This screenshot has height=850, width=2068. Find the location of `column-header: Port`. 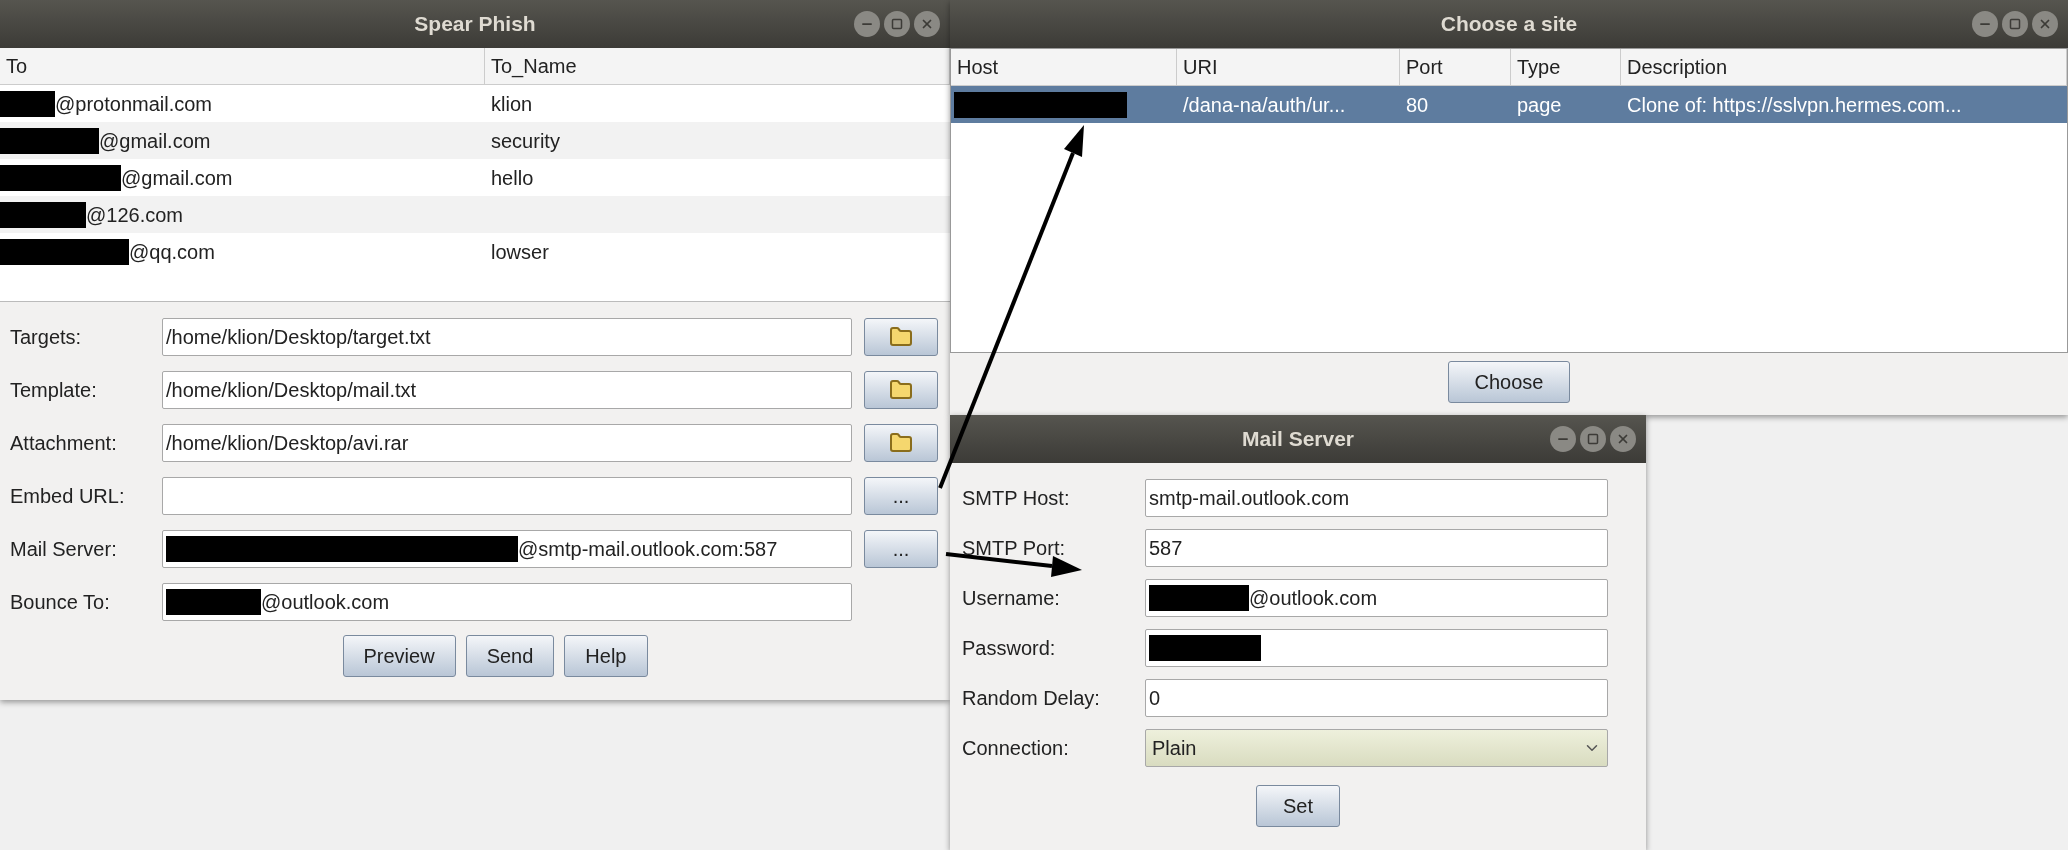

column-header: Port is located at coordinates (1455, 67).